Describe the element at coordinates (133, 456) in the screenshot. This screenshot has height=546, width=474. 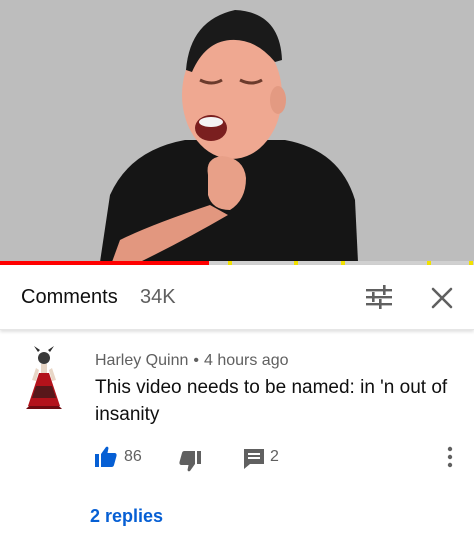
I see `like-count: 86` at that location.